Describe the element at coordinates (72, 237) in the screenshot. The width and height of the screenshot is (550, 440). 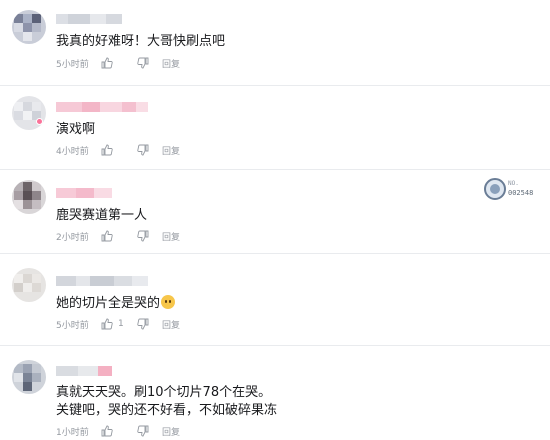
I see `comment-time: 2小时前` at that location.